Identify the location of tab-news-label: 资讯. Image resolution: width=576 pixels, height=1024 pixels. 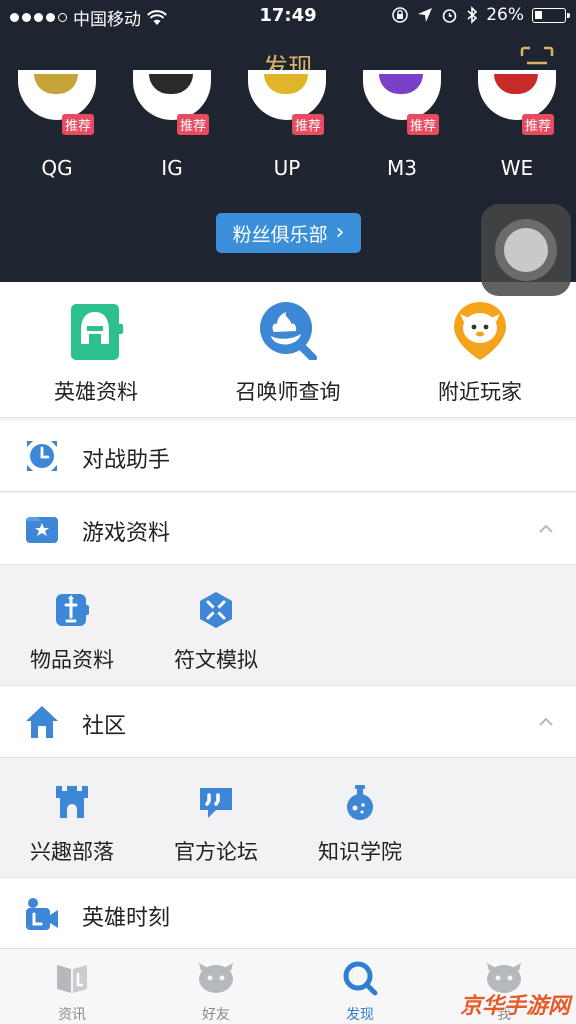
(72, 1015).